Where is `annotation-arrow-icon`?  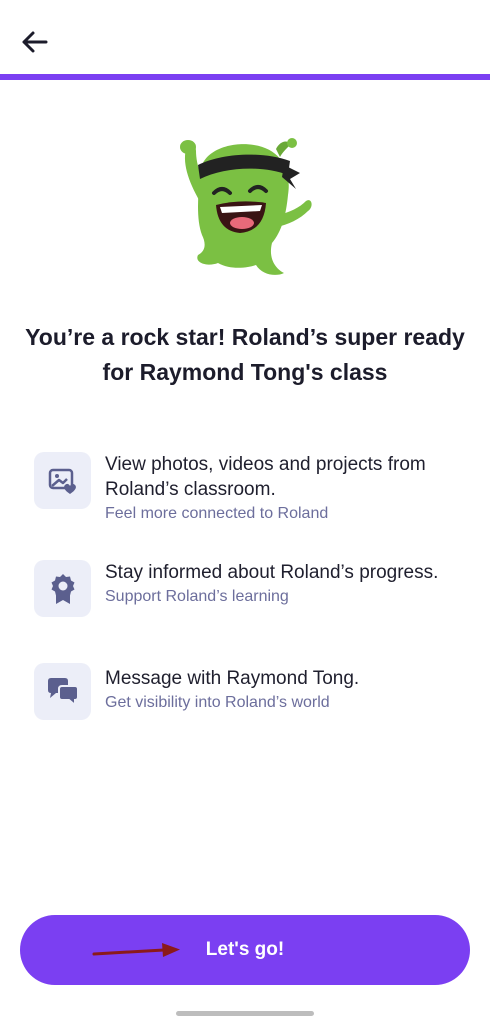
annotation-arrow-icon is located at coordinates (136, 950).